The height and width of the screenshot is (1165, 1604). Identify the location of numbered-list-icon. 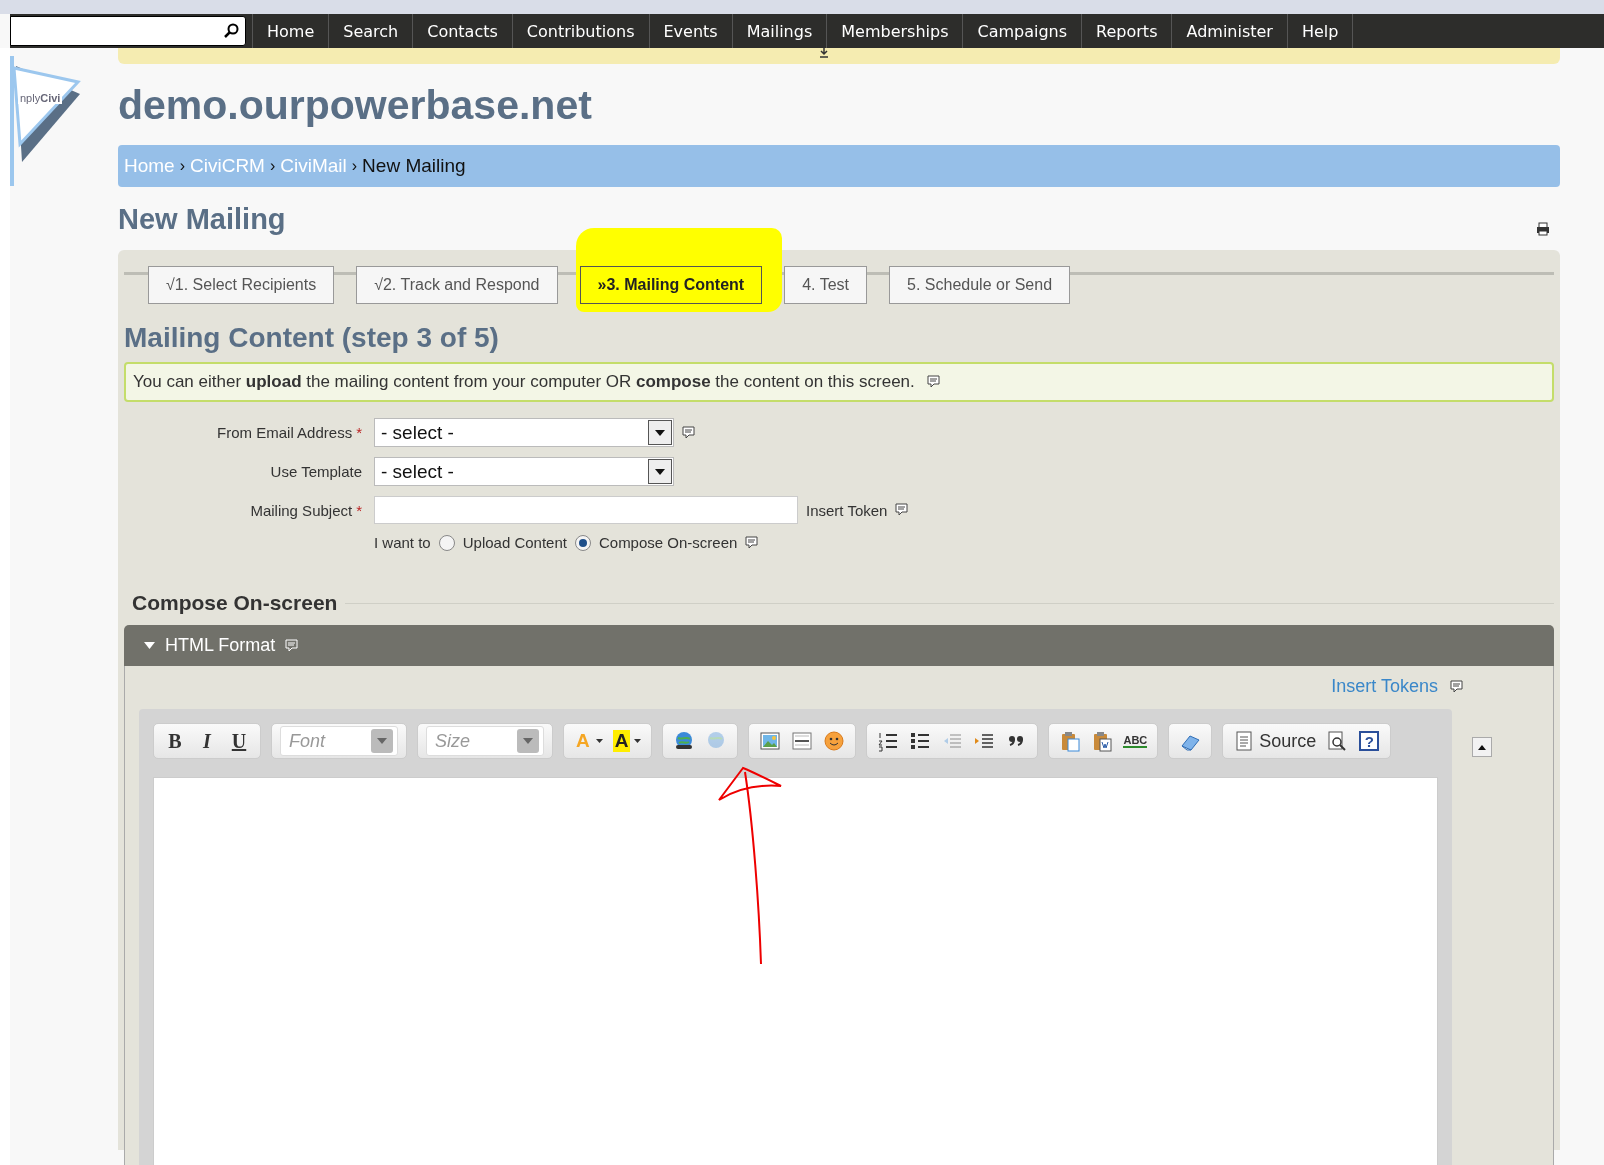
(888, 741).